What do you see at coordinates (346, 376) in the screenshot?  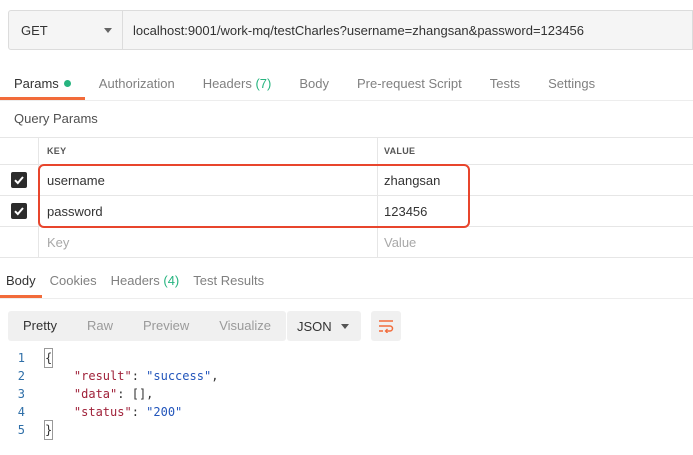 I see `code-line: 2 "result": "success",` at bounding box center [346, 376].